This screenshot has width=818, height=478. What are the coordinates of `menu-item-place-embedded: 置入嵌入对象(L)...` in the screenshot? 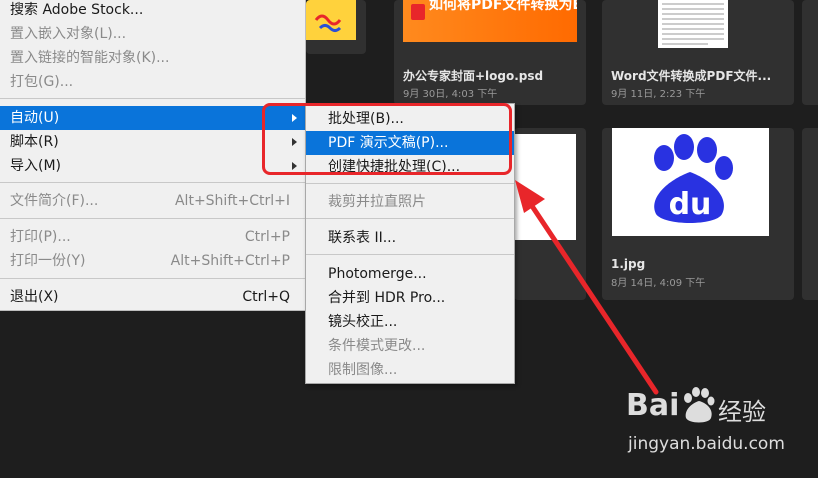 It's located at (152, 34).